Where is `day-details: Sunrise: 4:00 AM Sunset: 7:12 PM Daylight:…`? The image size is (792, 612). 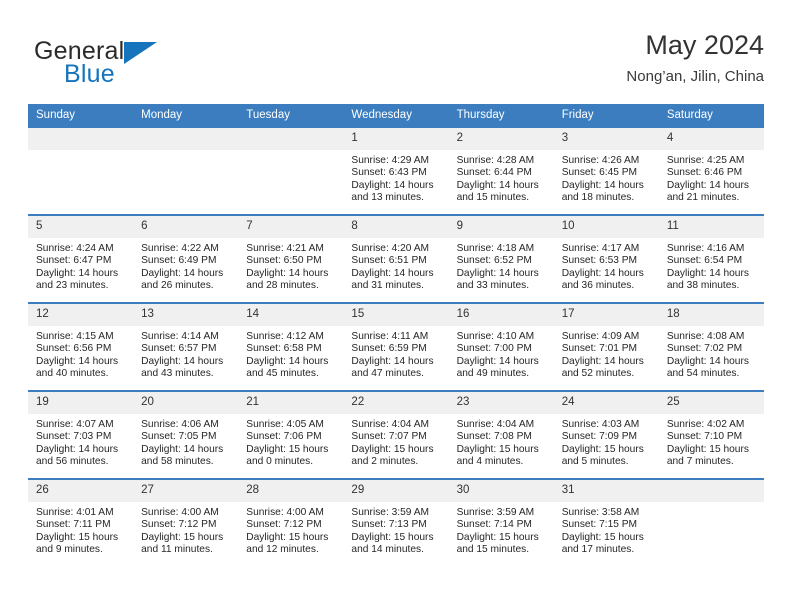 day-details: Sunrise: 4:00 AM Sunset: 7:12 PM Daylight:… is located at coordinates (185, 529).